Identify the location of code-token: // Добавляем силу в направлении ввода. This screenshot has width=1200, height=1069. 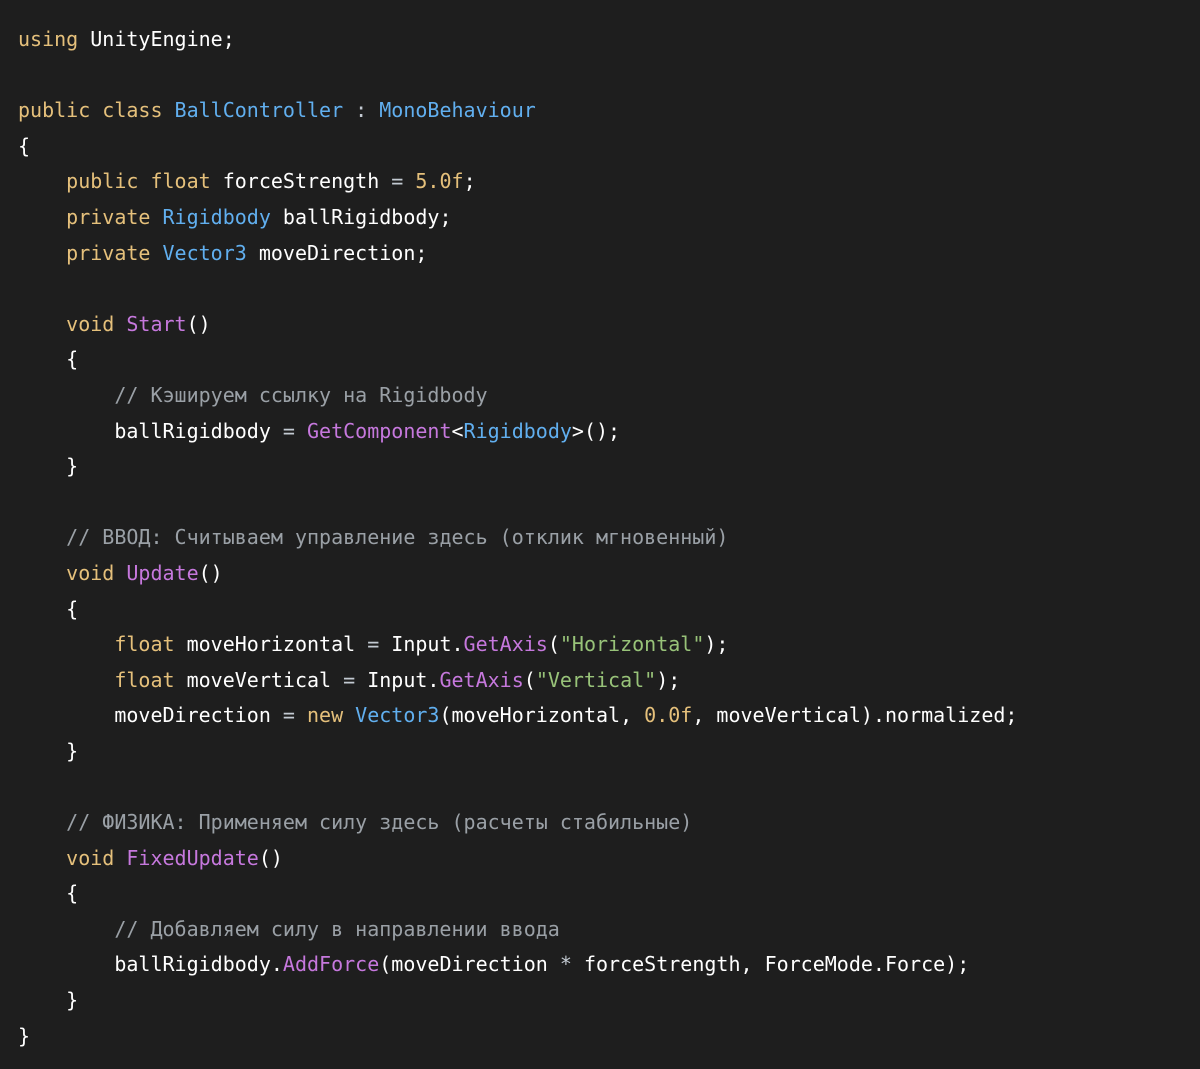
(337, 928).